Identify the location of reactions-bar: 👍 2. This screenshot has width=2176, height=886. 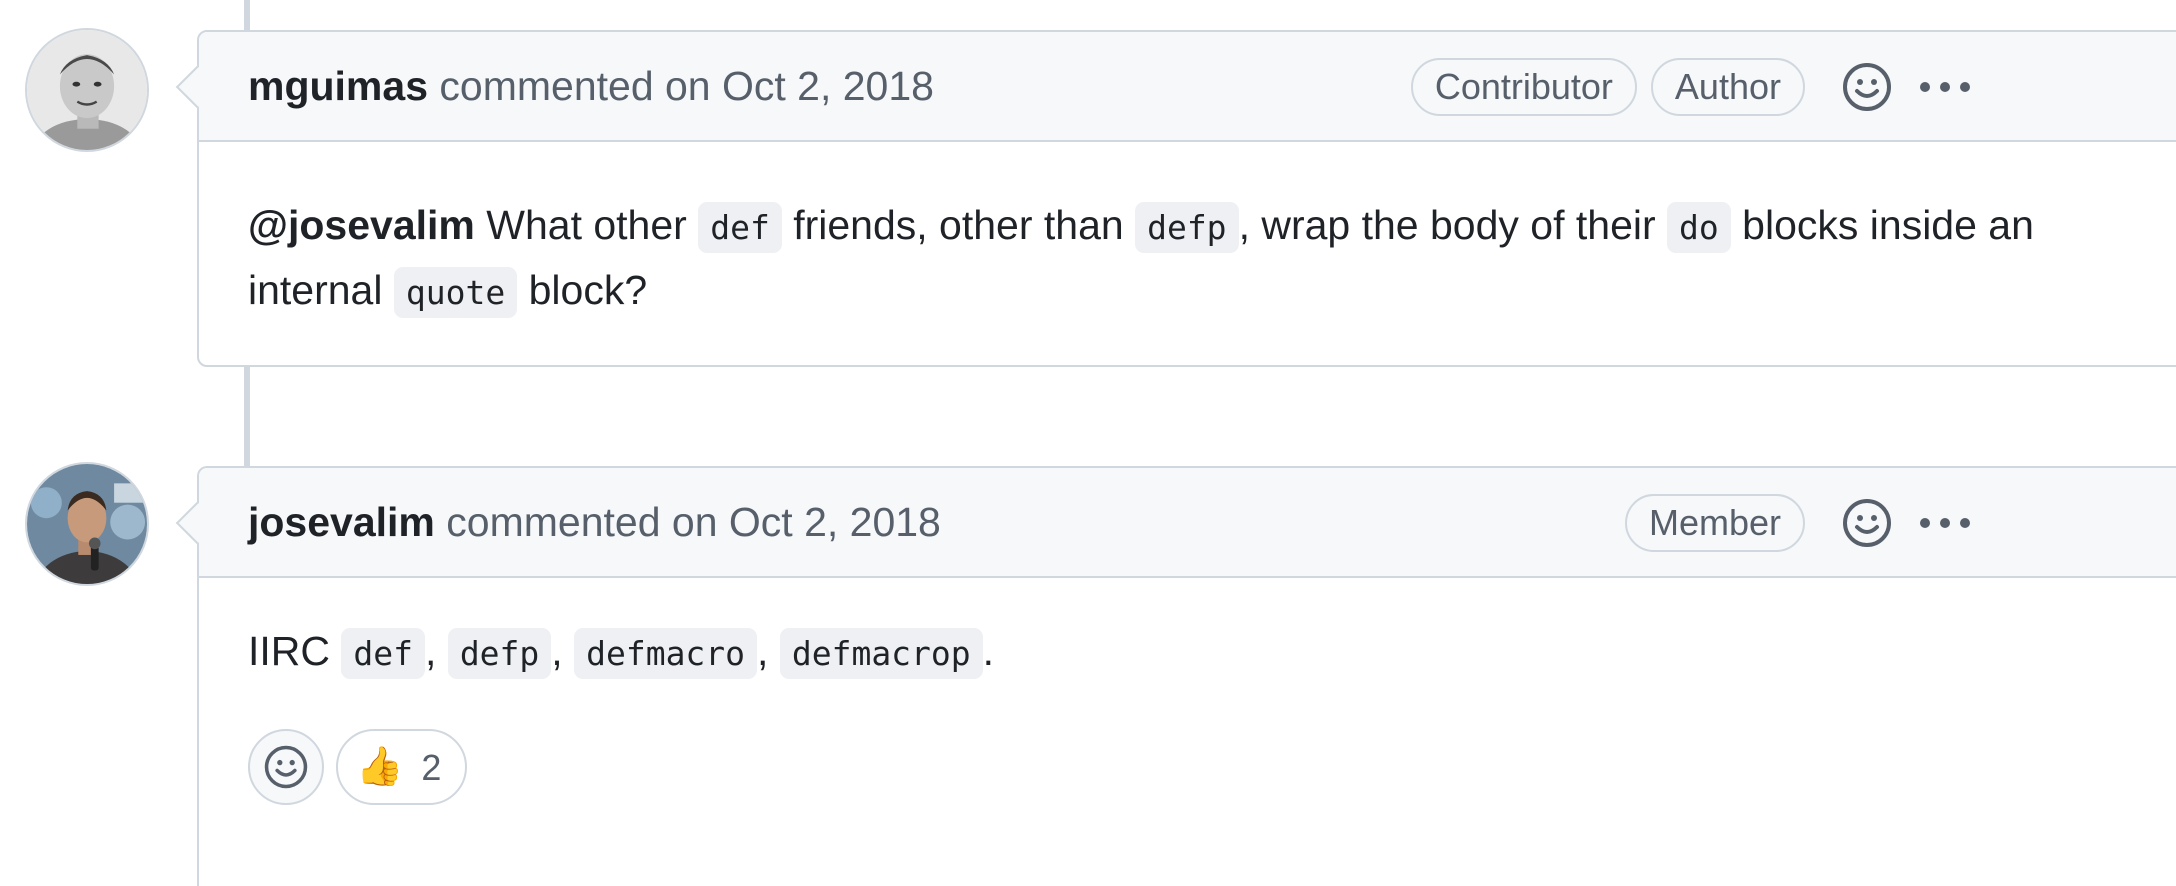
(1197, 767).